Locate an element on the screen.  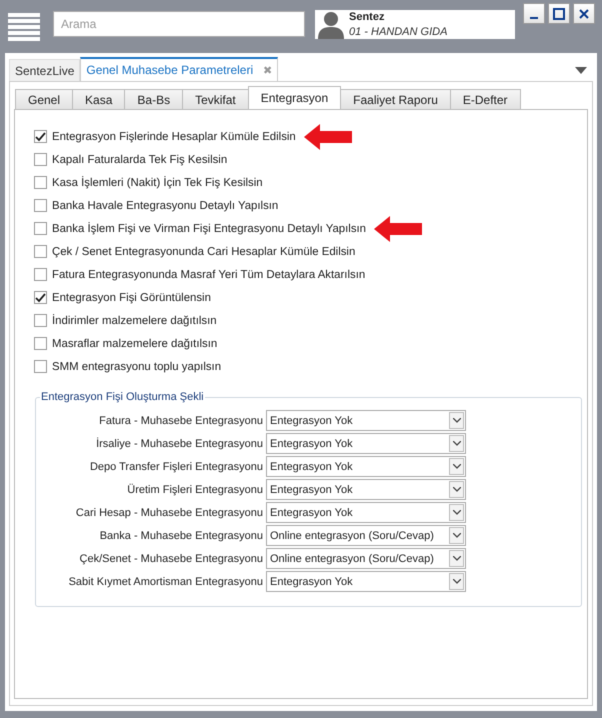
field-label: Fatura - Muhasebe Entegrasyonu is located at coordinates (181, 420).